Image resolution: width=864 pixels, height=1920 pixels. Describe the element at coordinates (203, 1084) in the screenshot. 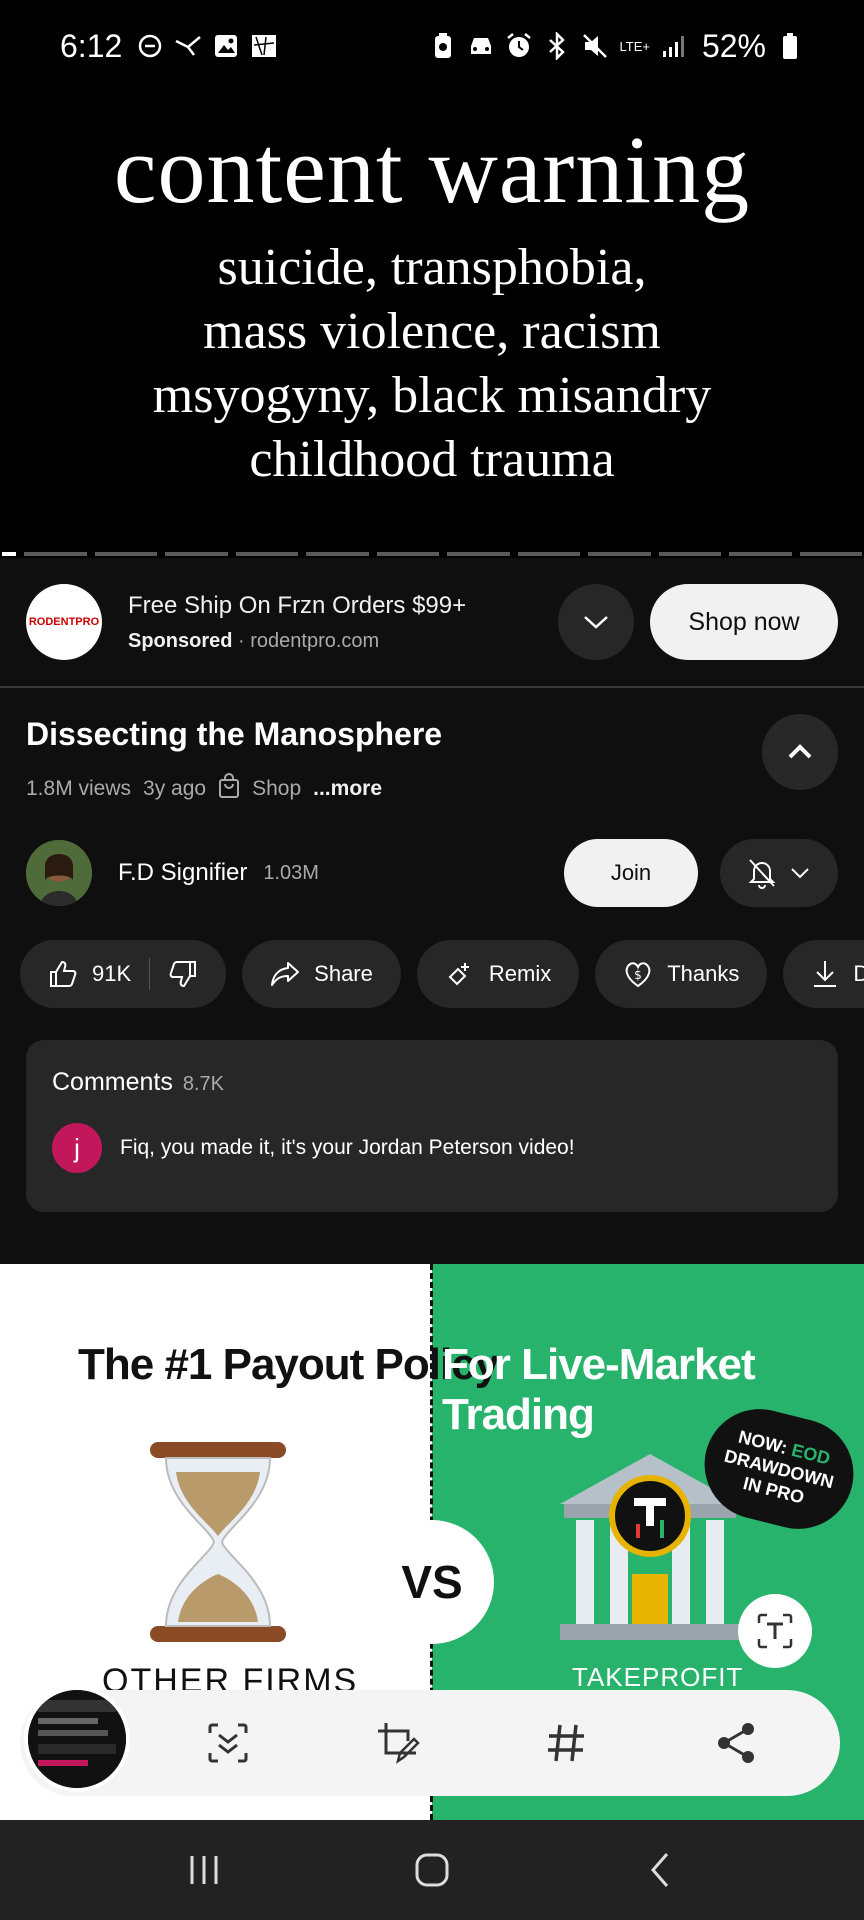

I see `comments-count: 8.7K` at that location.